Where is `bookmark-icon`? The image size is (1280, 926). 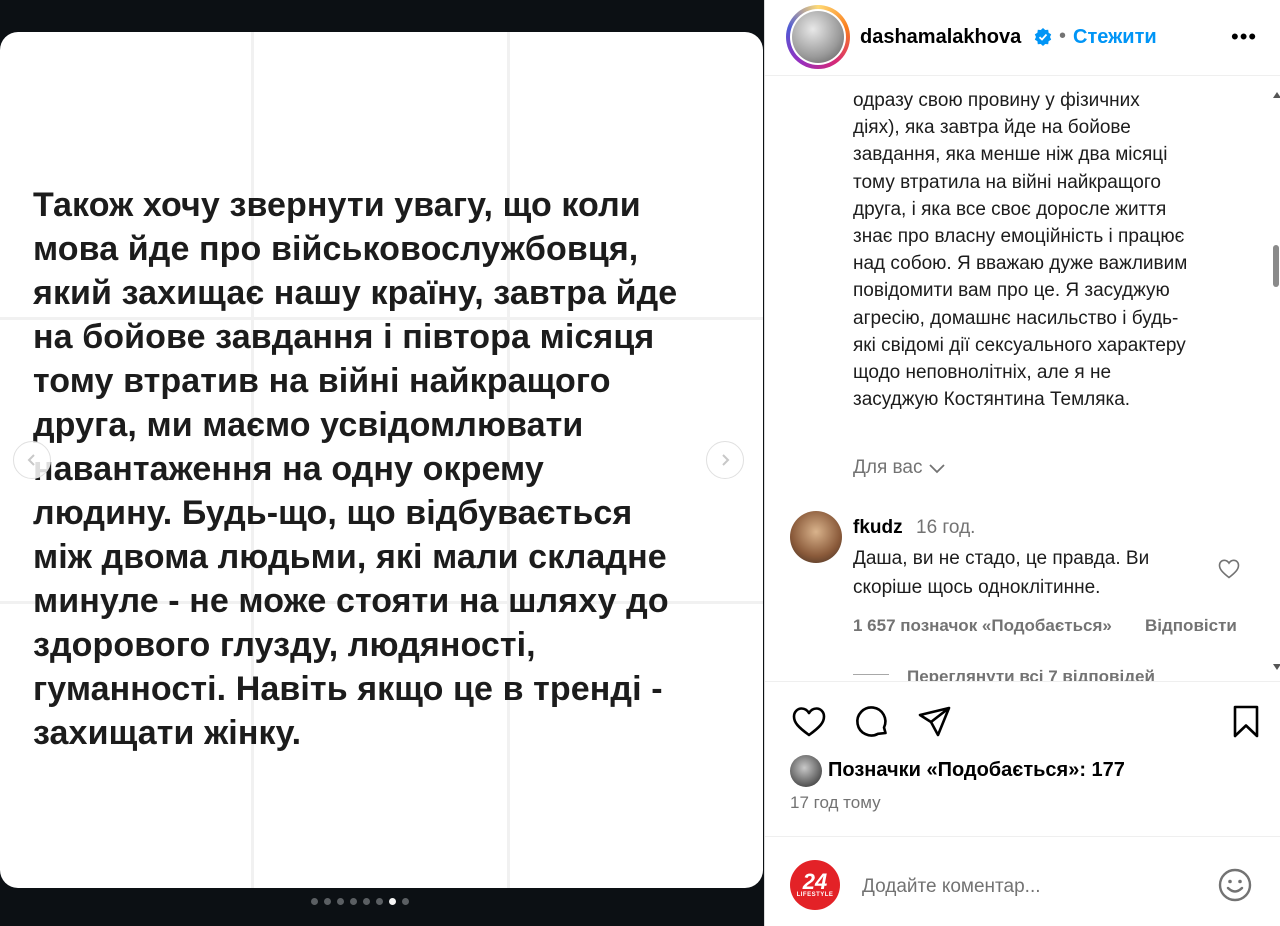
bookmark-icon is located at coordinates (1246, 722).